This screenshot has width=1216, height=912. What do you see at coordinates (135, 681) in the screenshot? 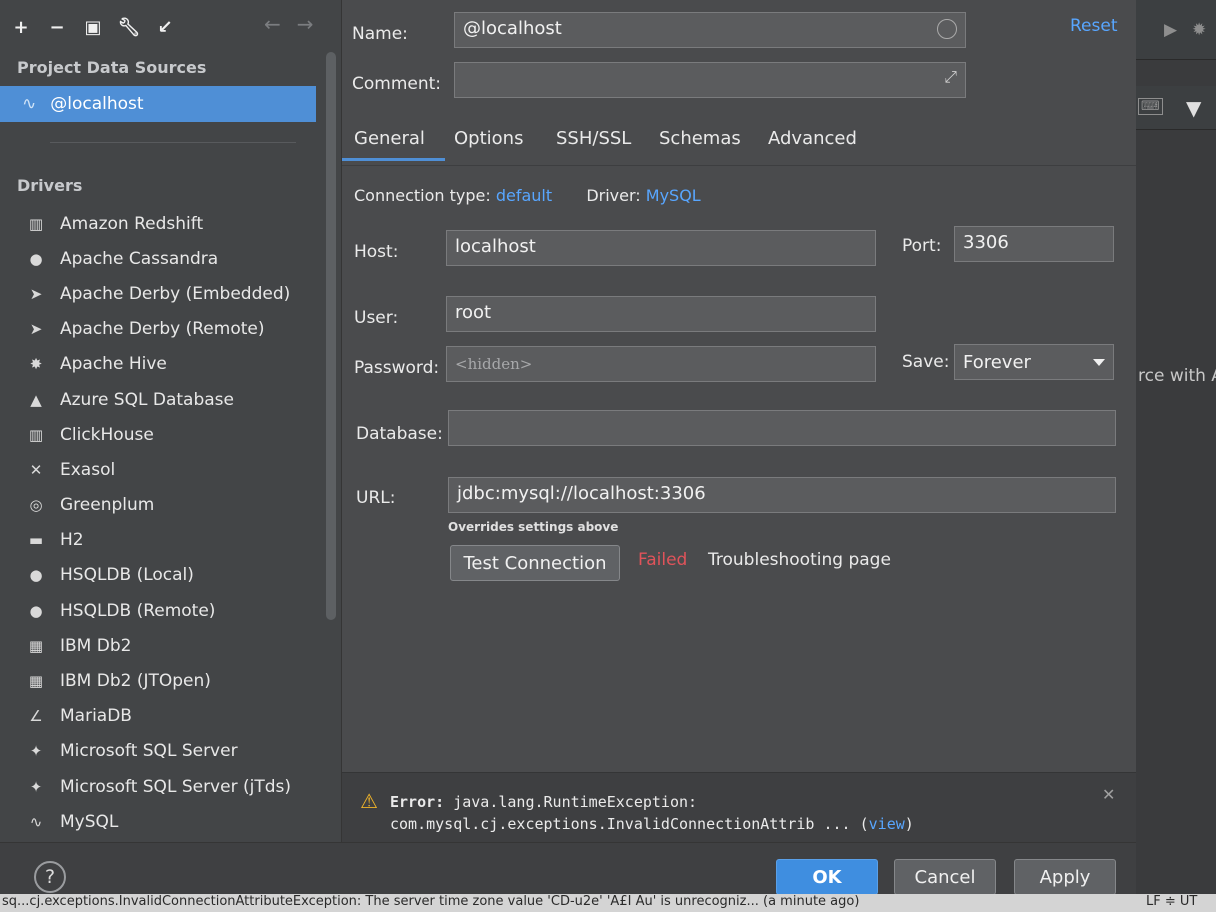
I see `driver-label: IBM Db2 (JTOpen)` at bounding box center [135, 681].